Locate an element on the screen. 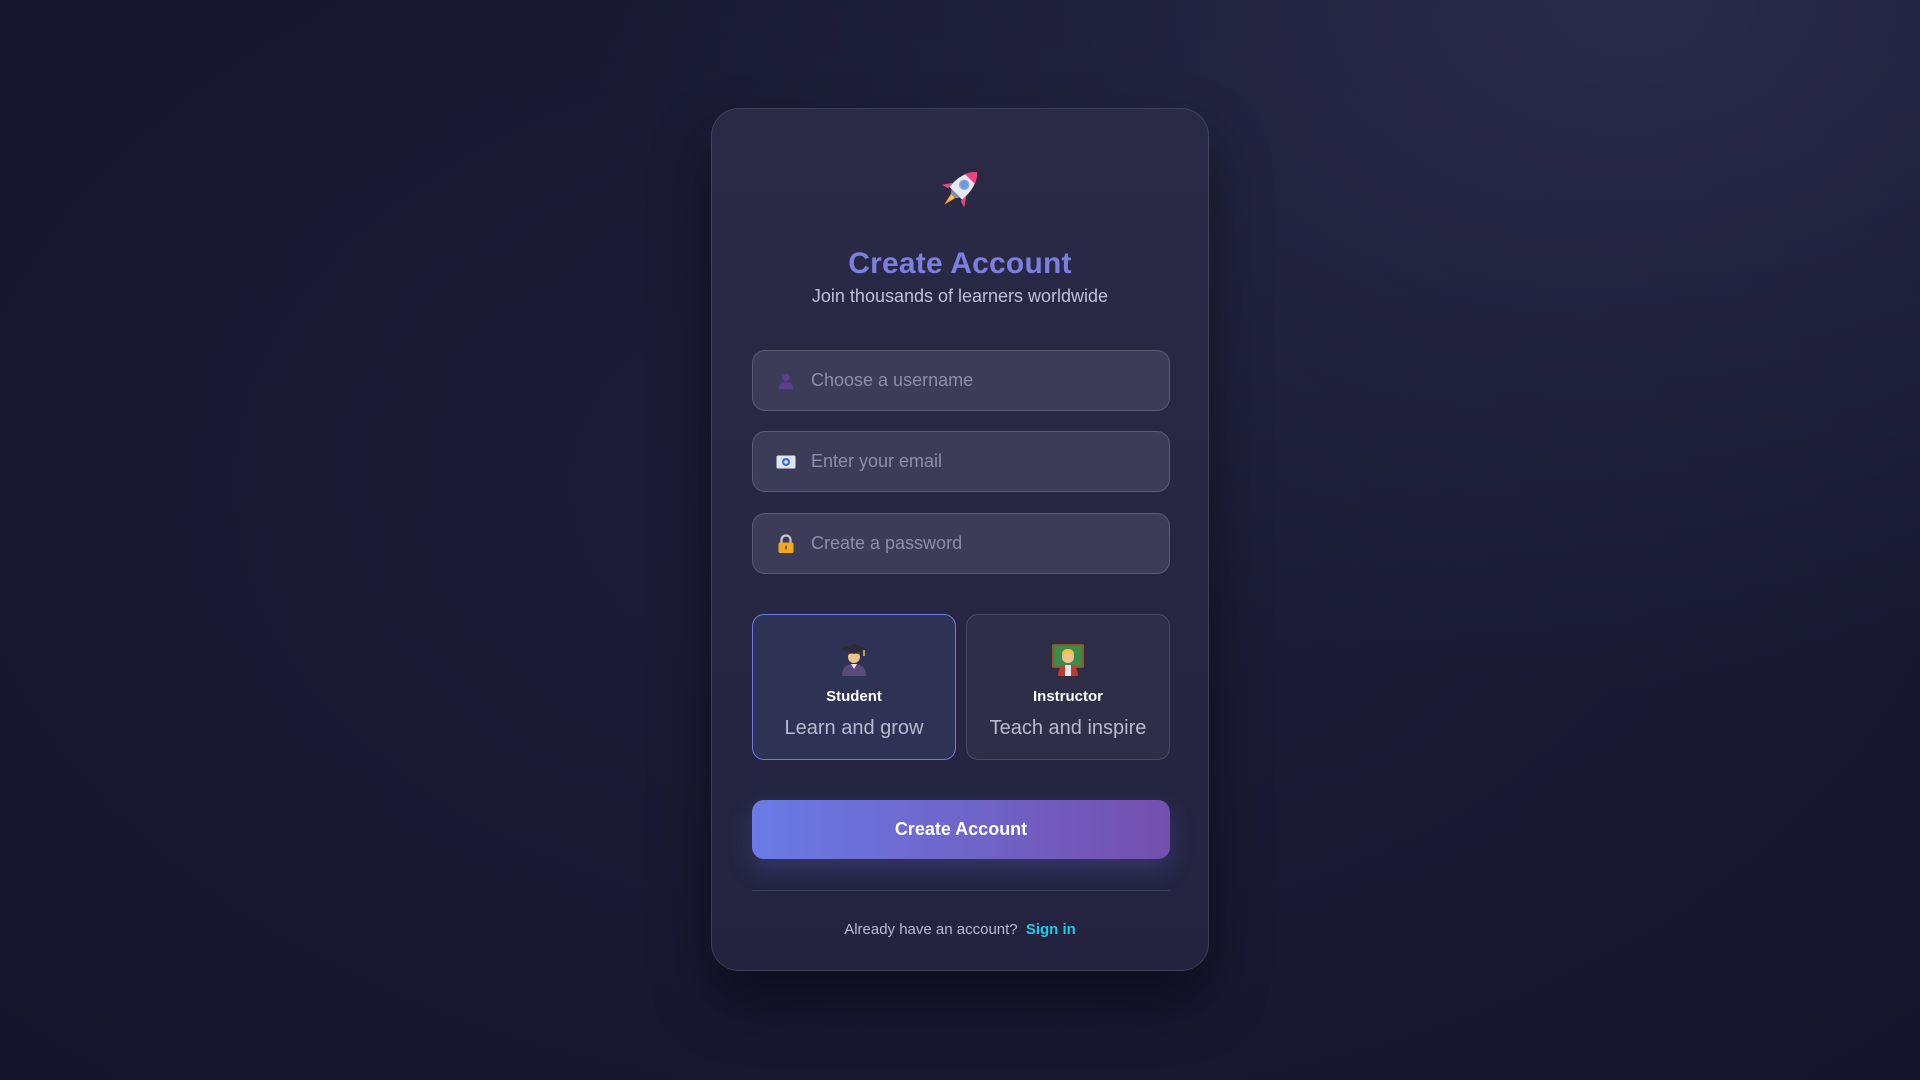 This screenshot has width=1920, height=1080. signin-prompt: Already have an account? Sign in is located at coordinates (960, 929).